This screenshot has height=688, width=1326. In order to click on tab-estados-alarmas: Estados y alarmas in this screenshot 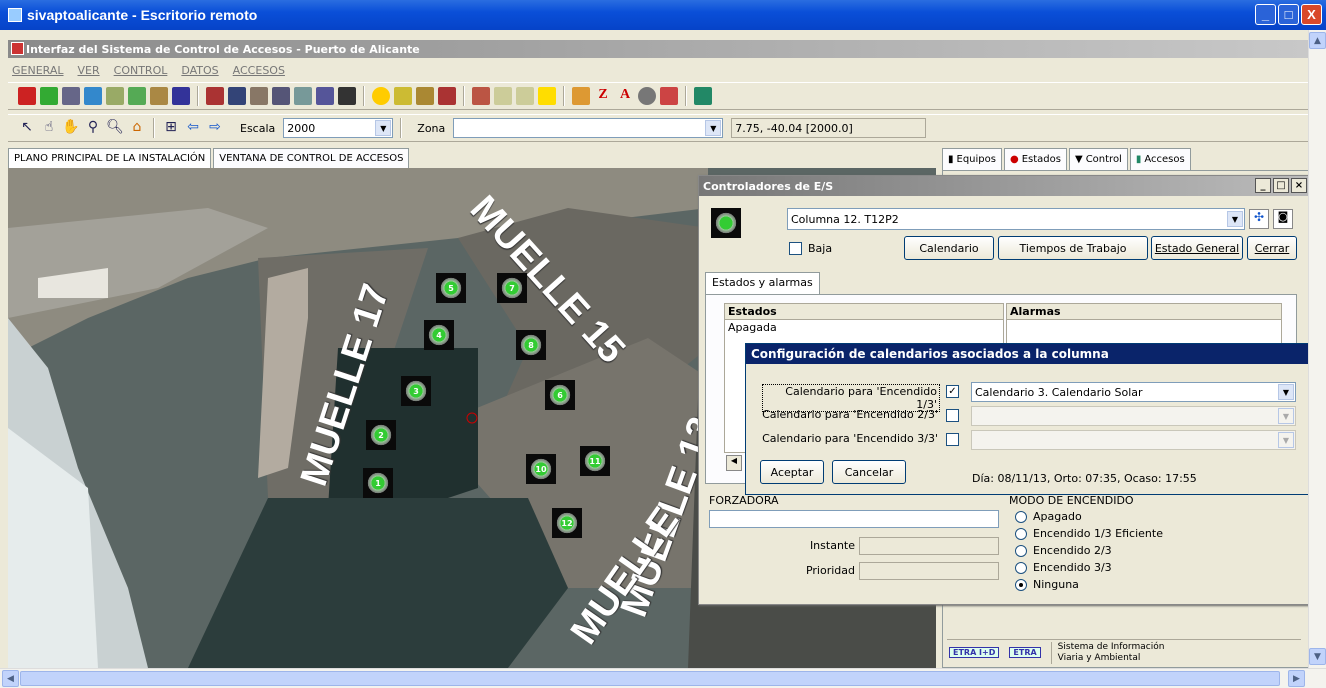, I will do `click(762, 283)`.